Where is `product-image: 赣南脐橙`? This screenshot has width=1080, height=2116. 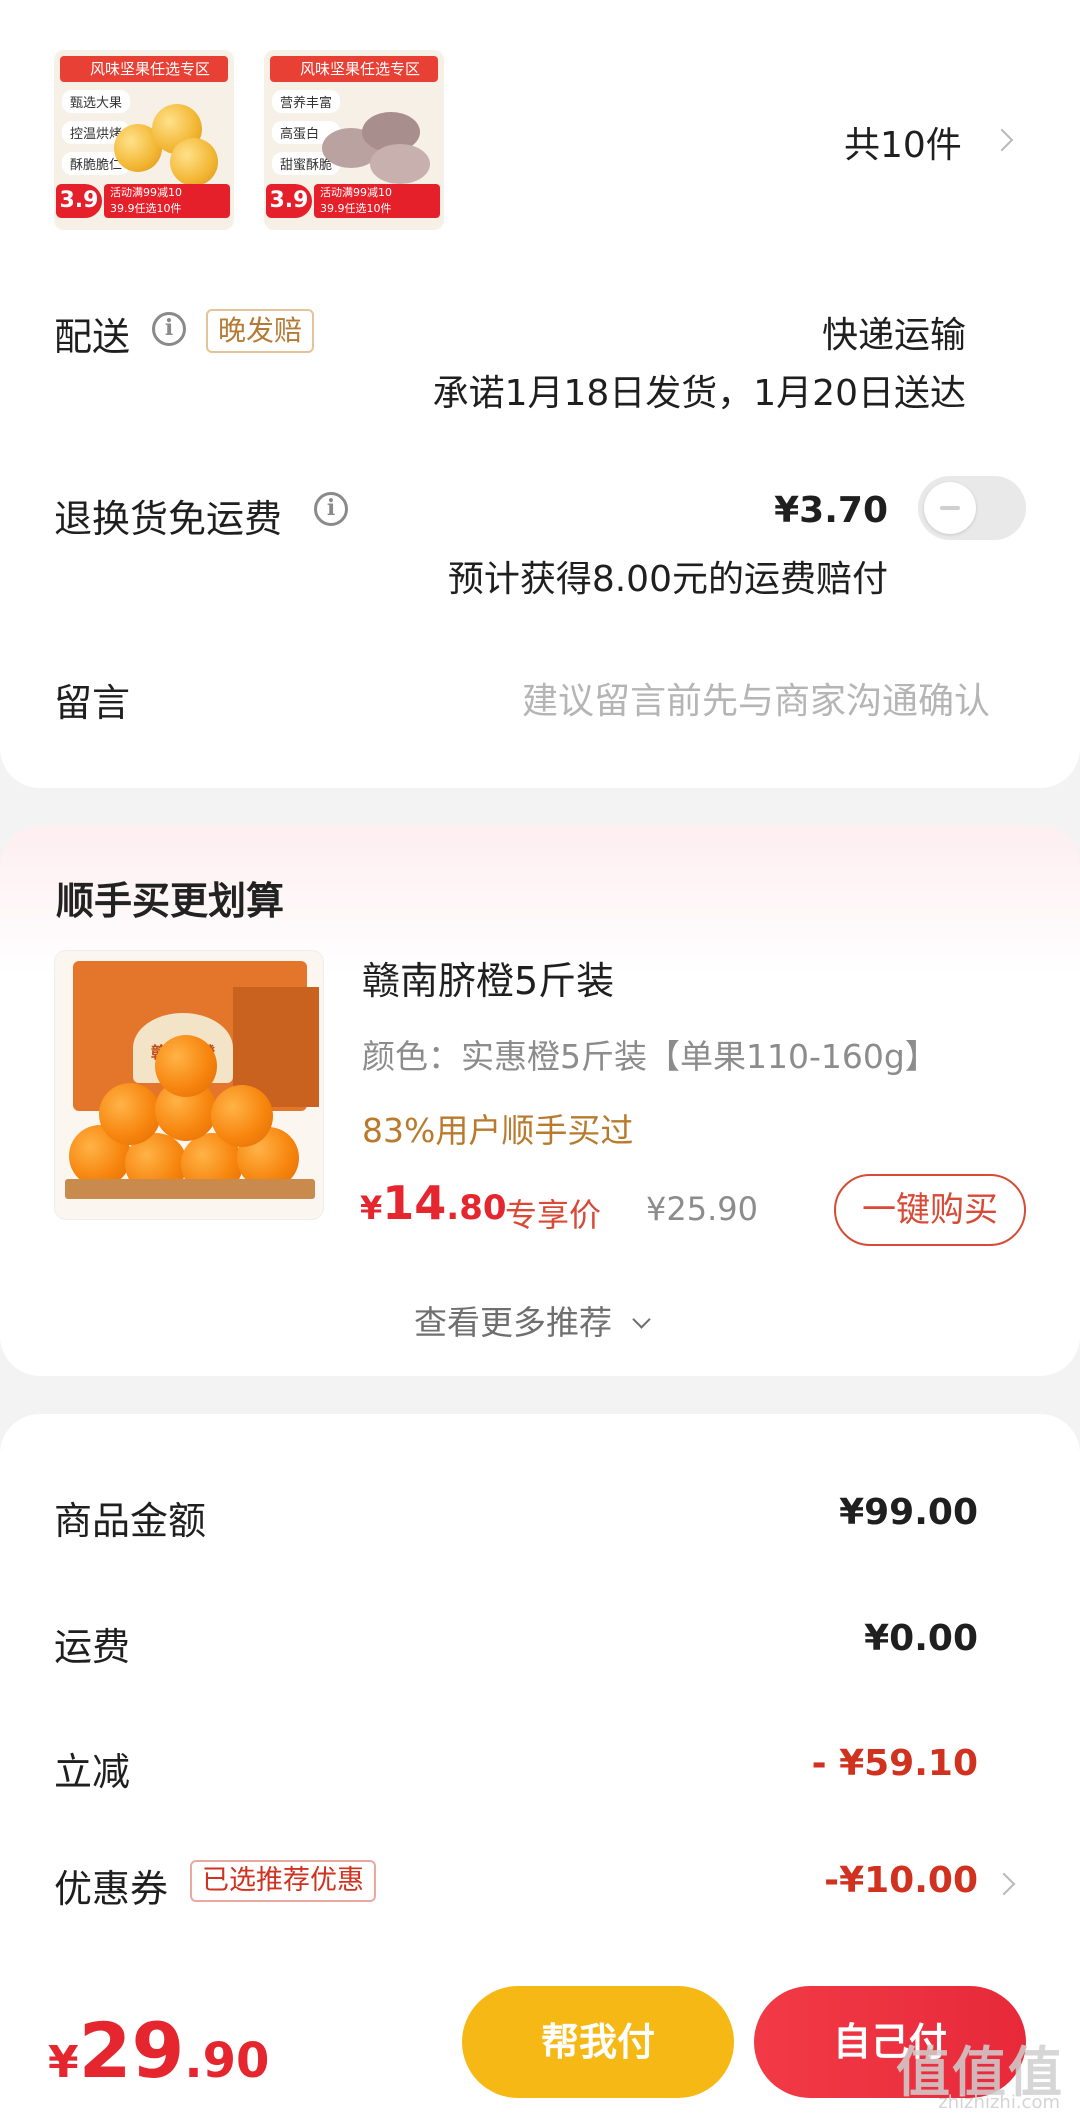 product-image: 赣南脐橙 is located at coordinates (189, 1085).